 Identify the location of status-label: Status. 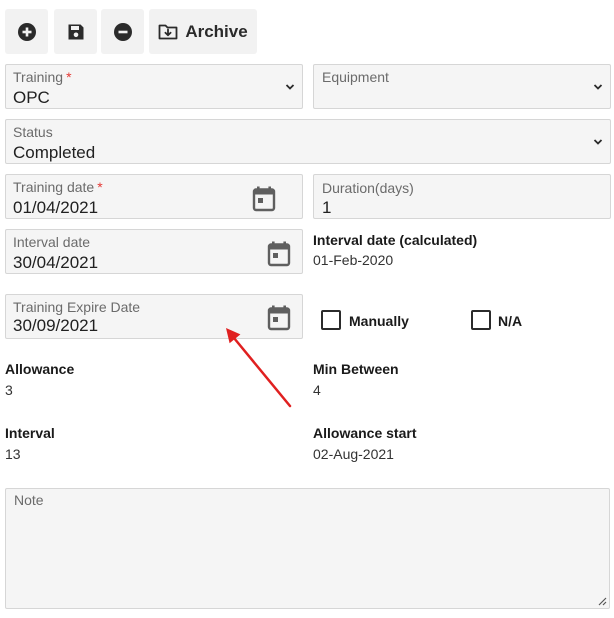
(33, 132).